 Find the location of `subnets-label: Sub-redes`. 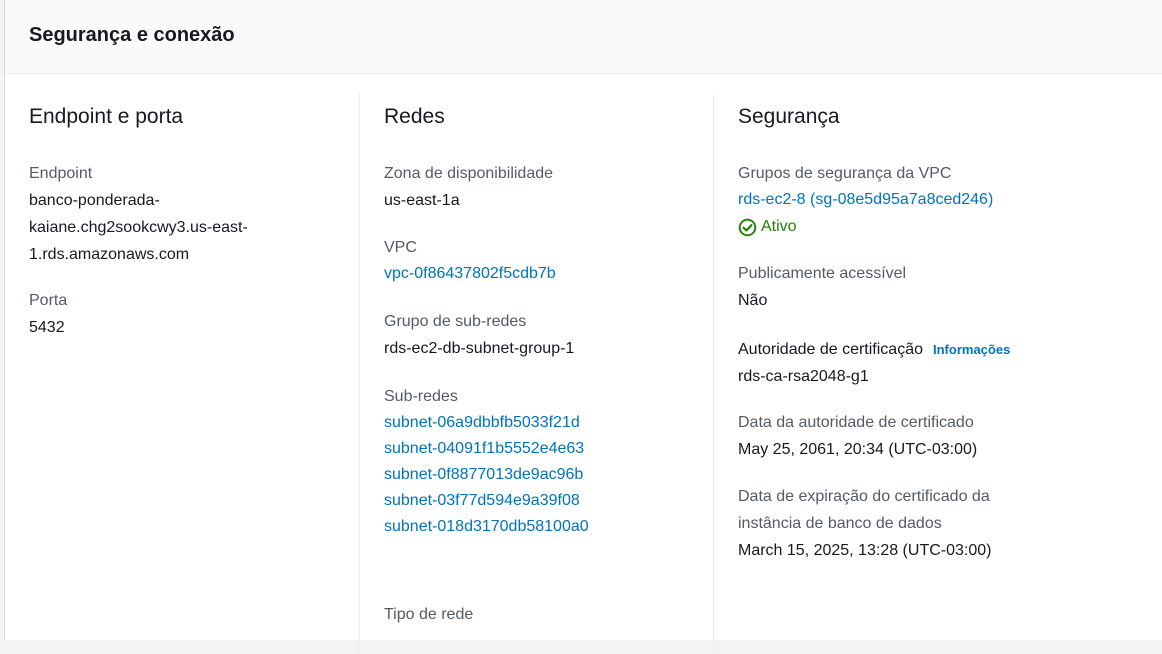

subnets-label: Sub-redes is located at coordinates (421, 396).